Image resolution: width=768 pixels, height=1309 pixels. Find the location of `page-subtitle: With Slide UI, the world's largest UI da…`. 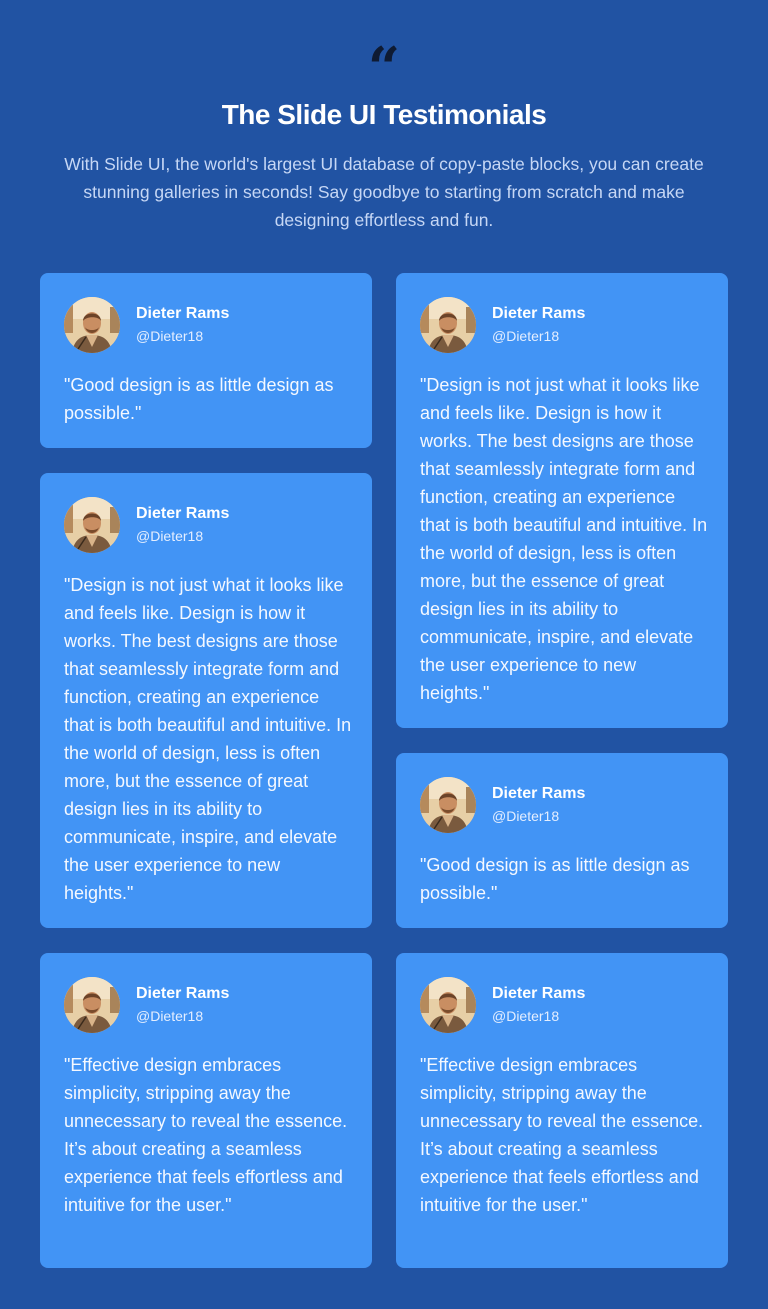

page-subtitle: With Slide UI, the world's largest UI da… is located at coordinates (384, 192).